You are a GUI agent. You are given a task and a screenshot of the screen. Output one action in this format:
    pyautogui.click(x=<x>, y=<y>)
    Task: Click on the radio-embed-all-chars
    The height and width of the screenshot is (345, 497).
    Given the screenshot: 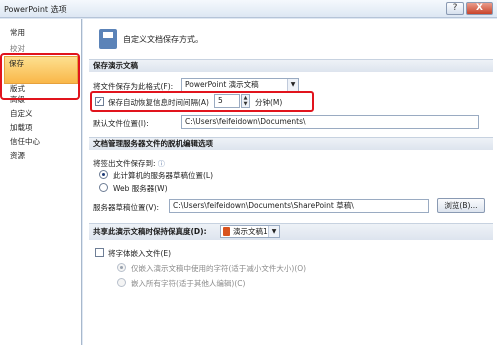 What is the action you would take?
    pyautogui.click(x=121, y=282)
    